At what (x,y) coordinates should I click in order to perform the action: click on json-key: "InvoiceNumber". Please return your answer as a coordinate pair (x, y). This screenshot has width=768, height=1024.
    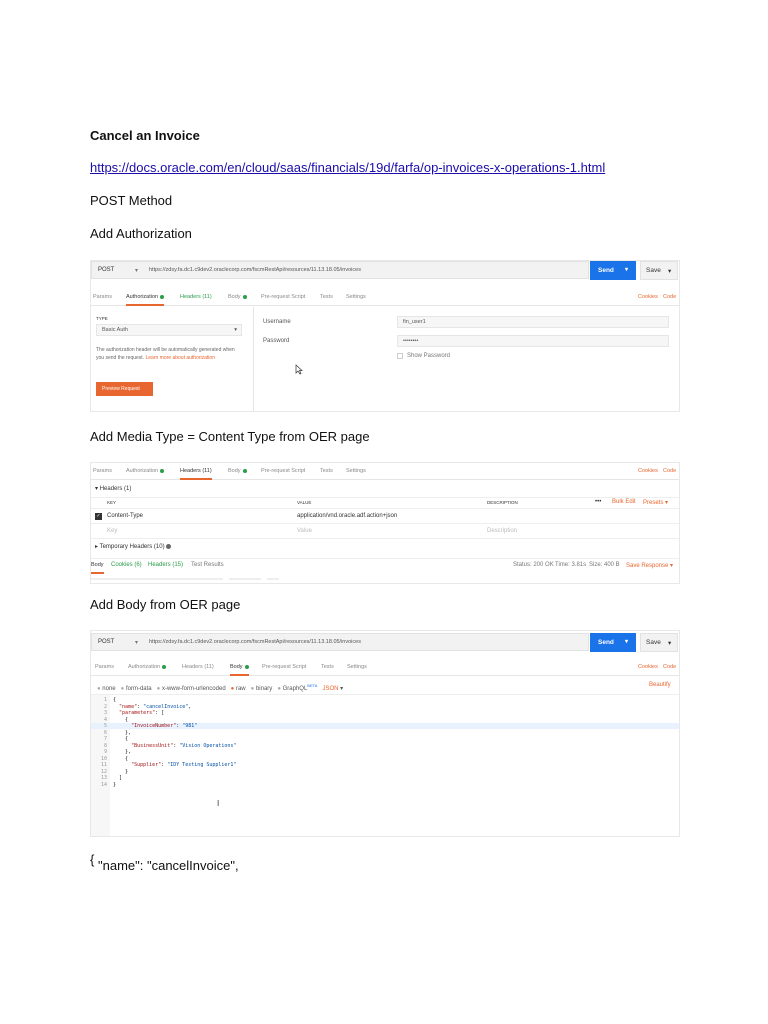
    Looking at the image, I should click on (154, 726).